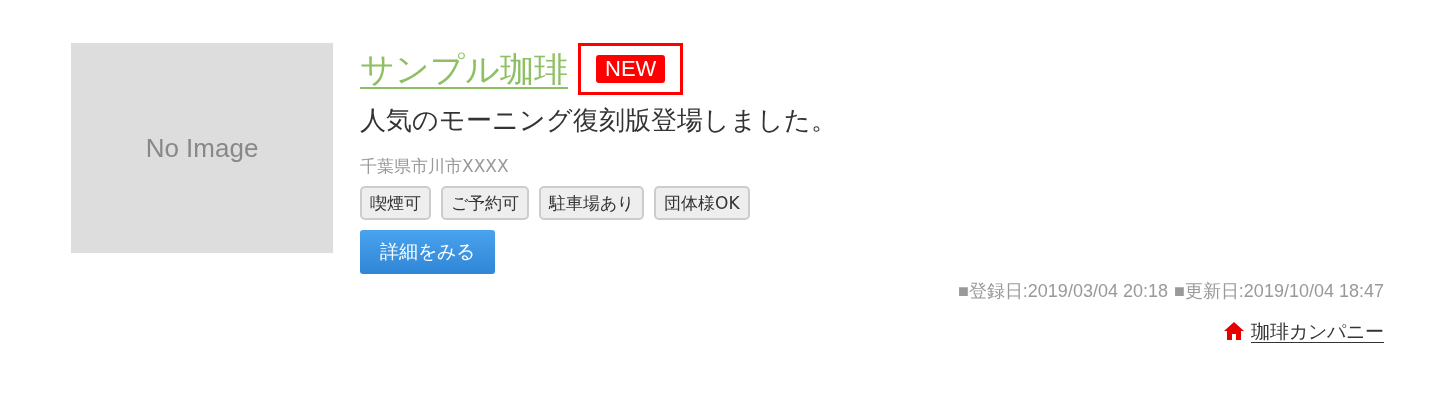  Describe the element at coordinates (1234, 330) in the screenshot. I see `home-icon` at that location.